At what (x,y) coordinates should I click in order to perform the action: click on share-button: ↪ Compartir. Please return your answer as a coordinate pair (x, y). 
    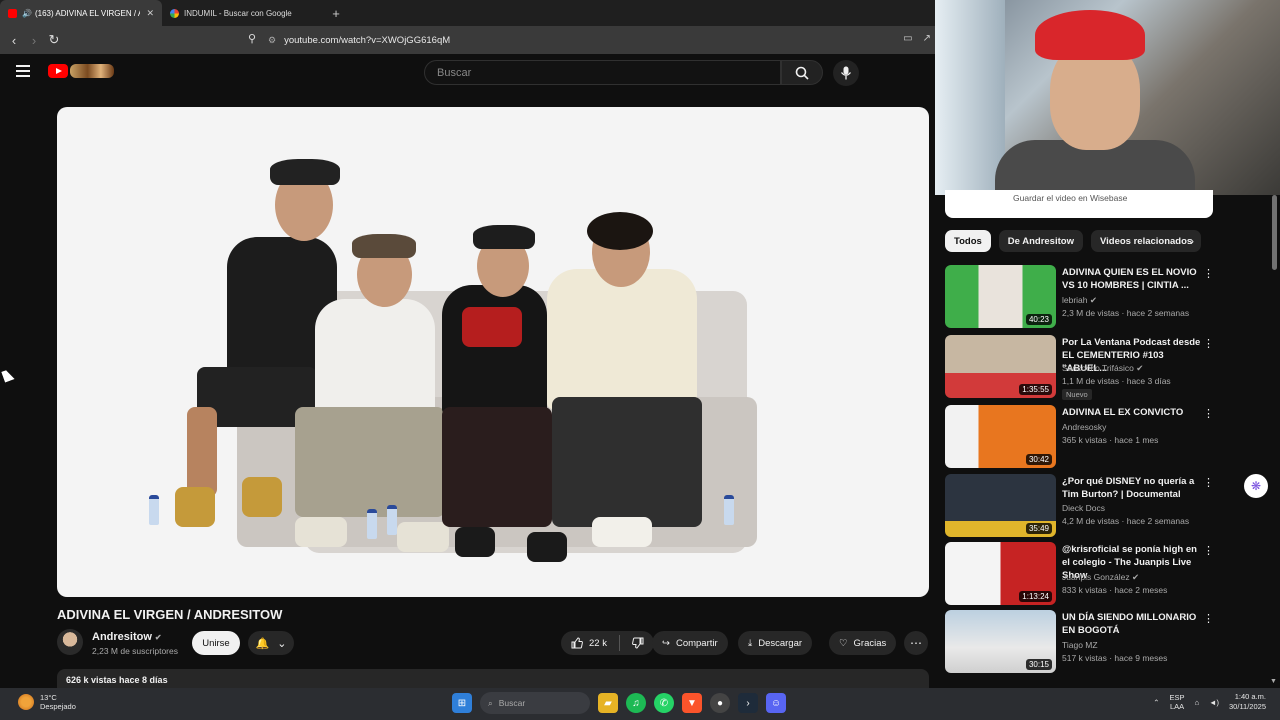
    Looking at the image, I should click on (690, 643).